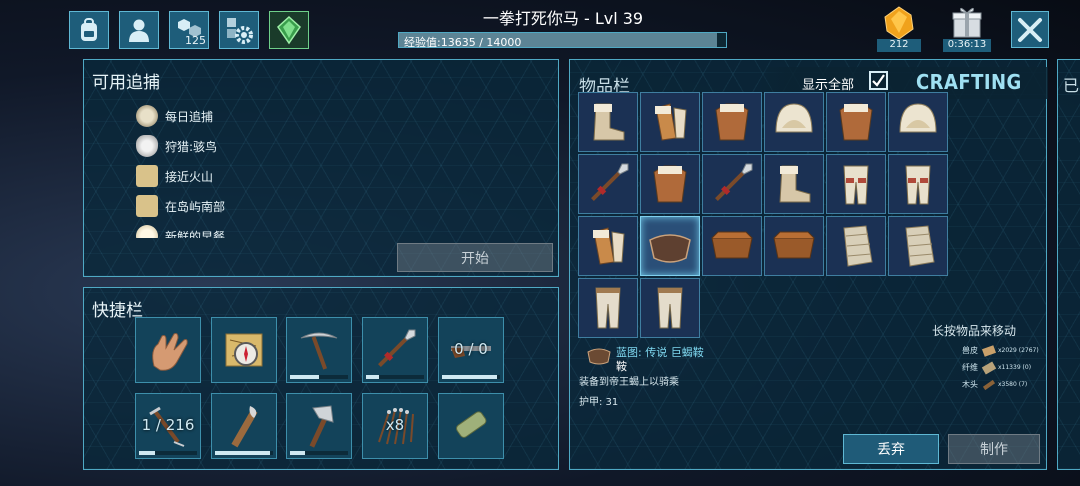  What do you see at coordinates (1071, 85) in the screenshot?
I see `side-panel-title: 已` at bounding box center [1071, 85].